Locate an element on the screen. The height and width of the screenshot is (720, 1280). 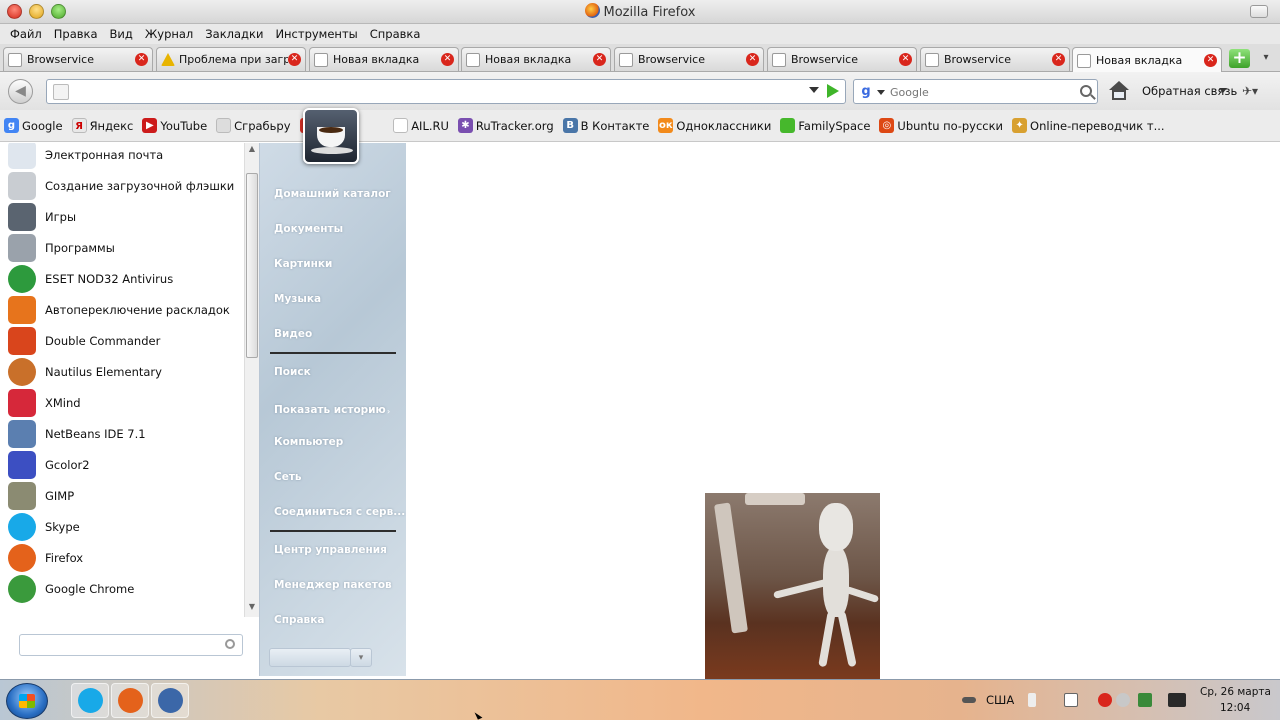
menu-bookmarks: Закладки is located at coordinates (234, 34).